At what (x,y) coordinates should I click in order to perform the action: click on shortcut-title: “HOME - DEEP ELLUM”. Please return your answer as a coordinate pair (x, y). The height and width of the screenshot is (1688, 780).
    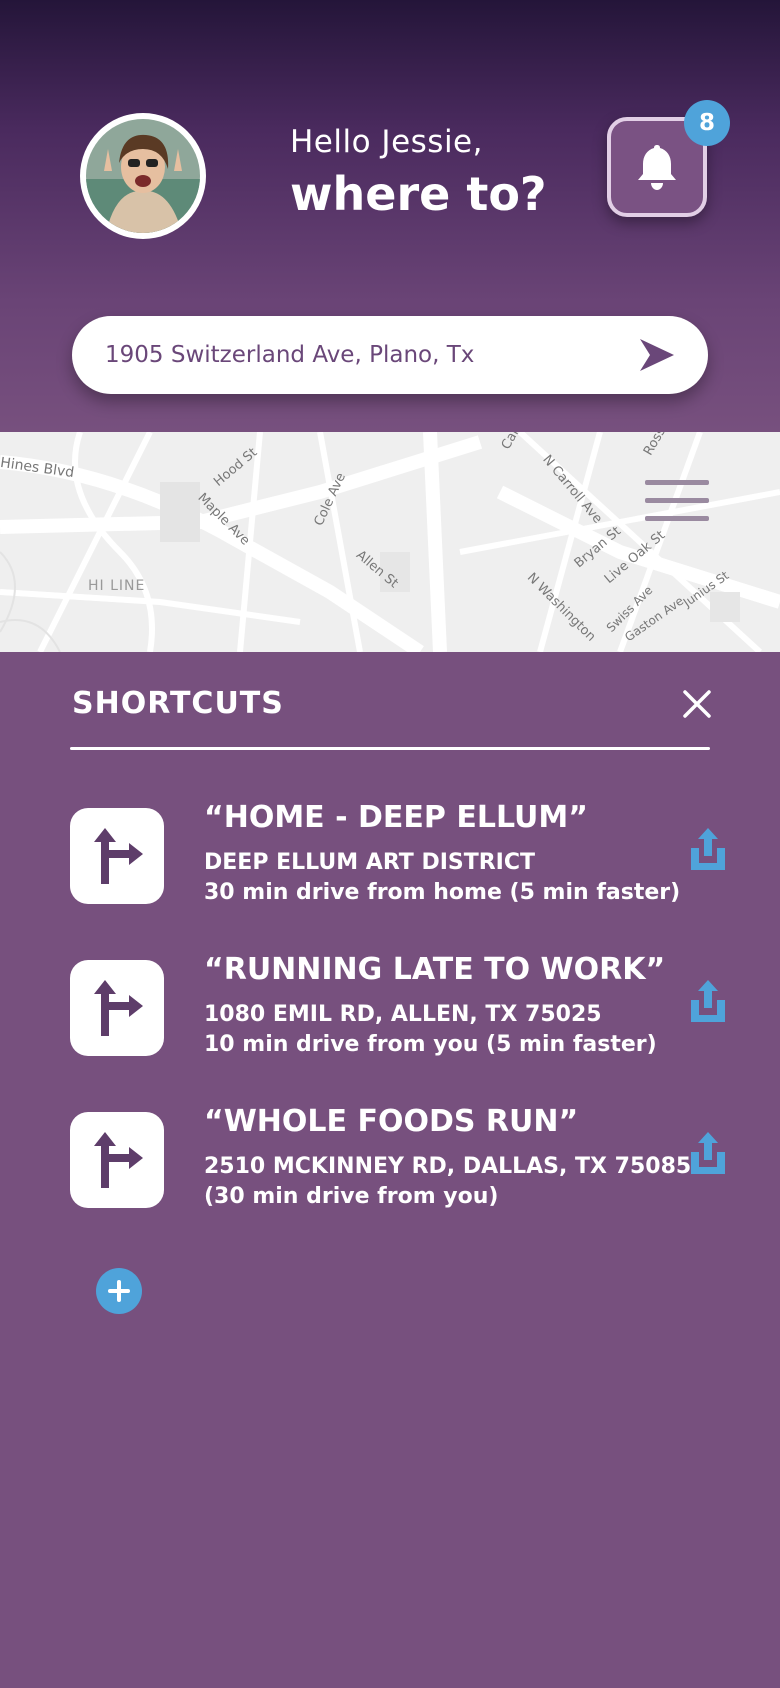
    Looking at the image, I should click on (396, 817).